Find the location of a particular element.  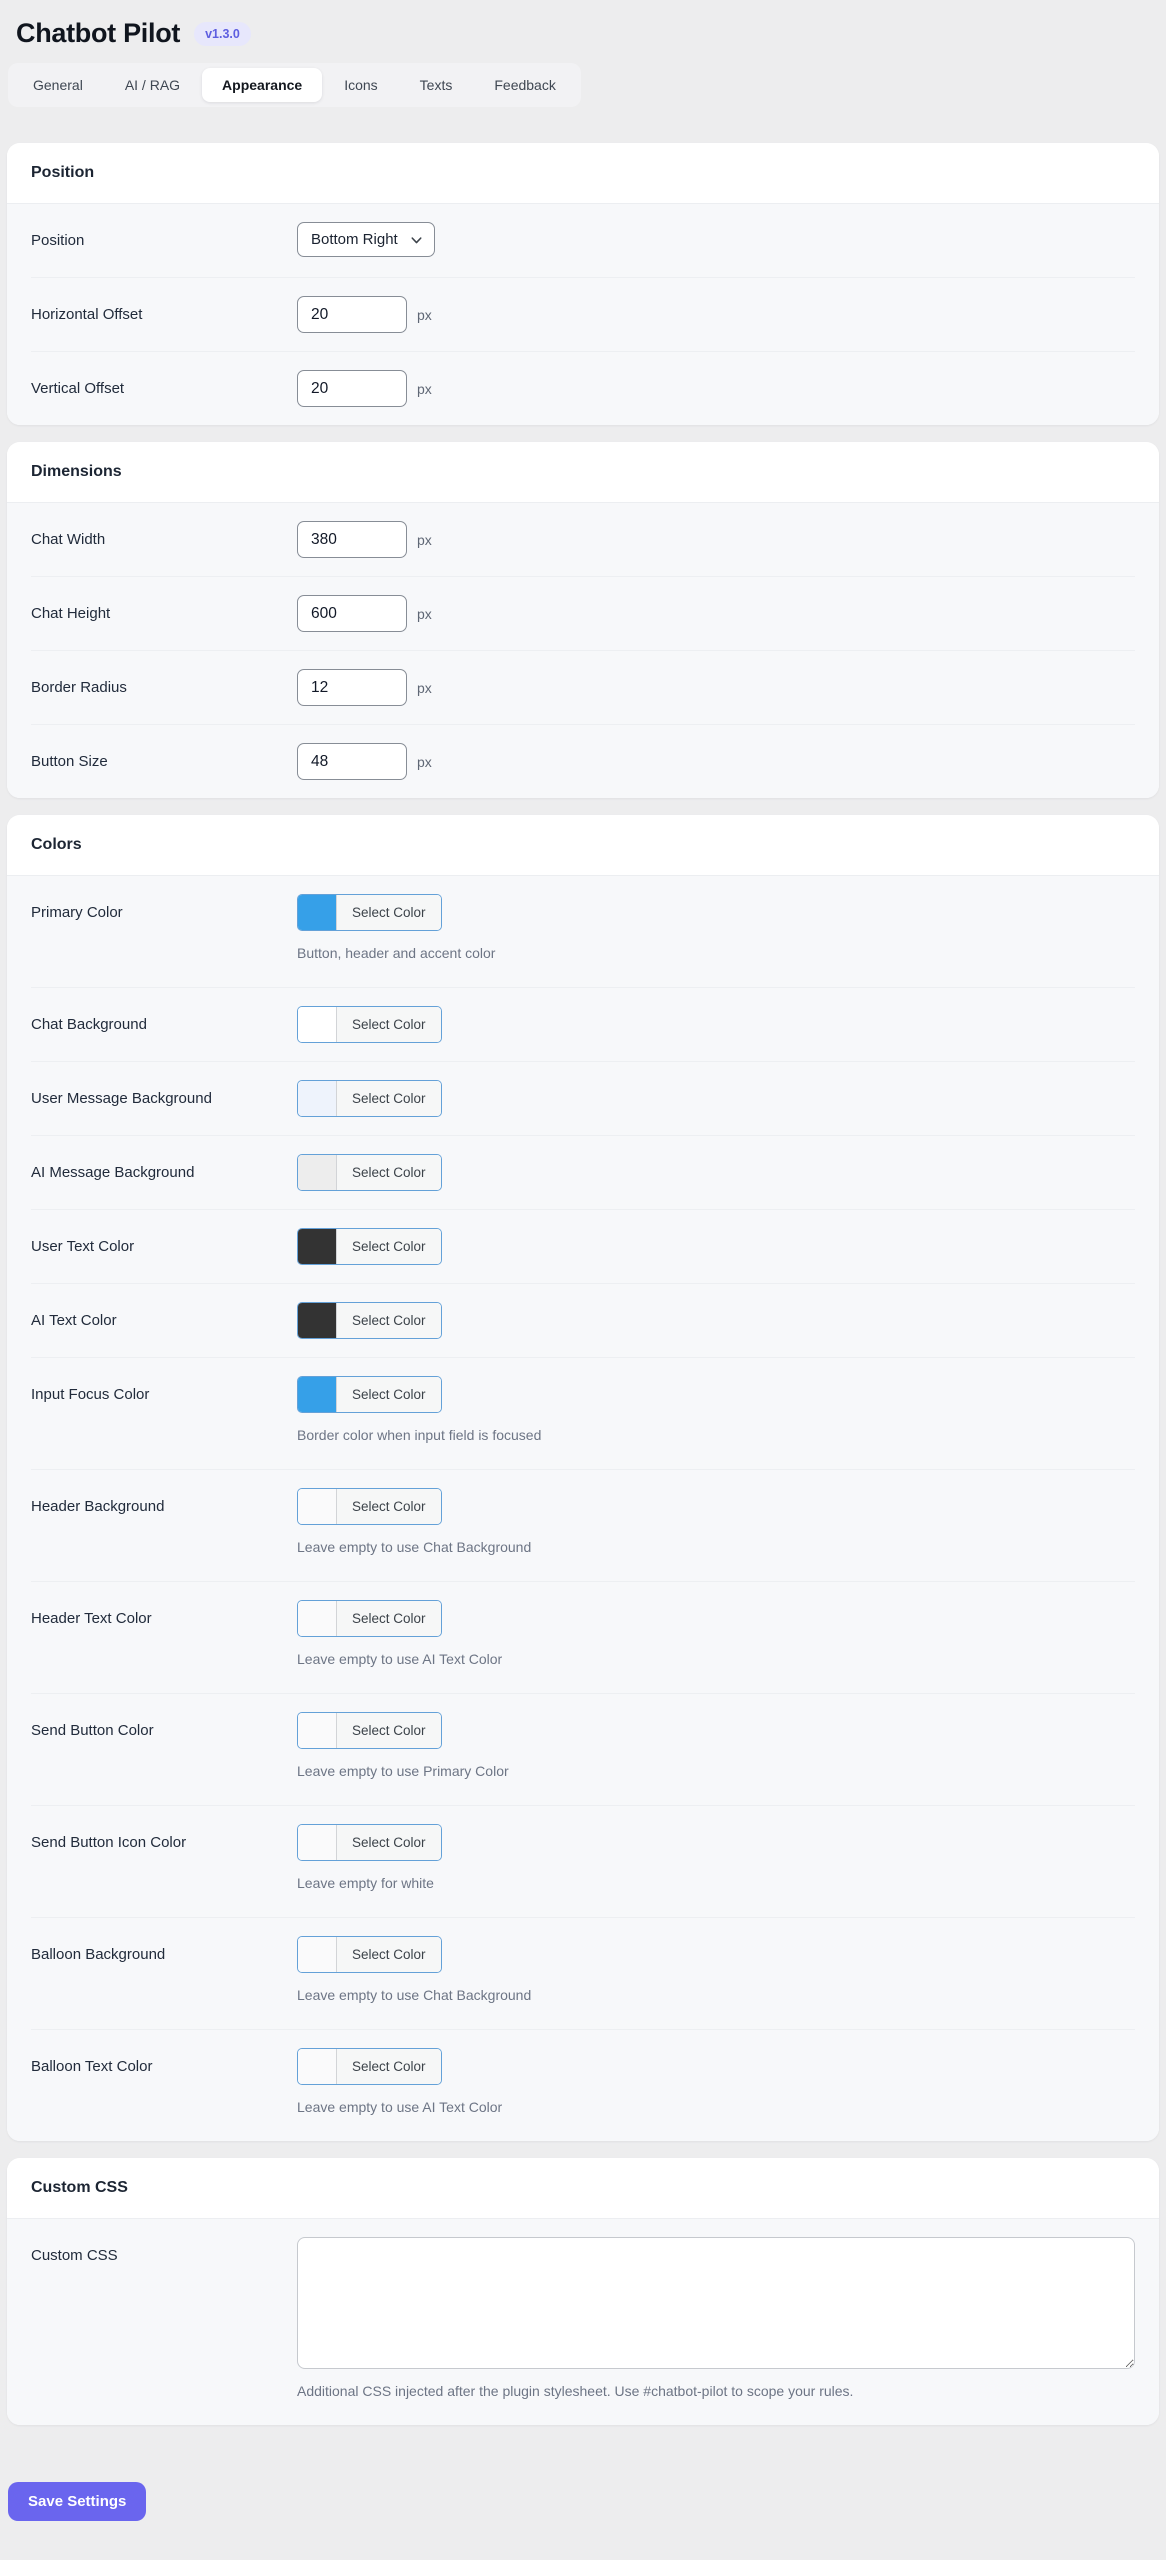

tab-appearance: Appearance is located at coordinates (262, 85).